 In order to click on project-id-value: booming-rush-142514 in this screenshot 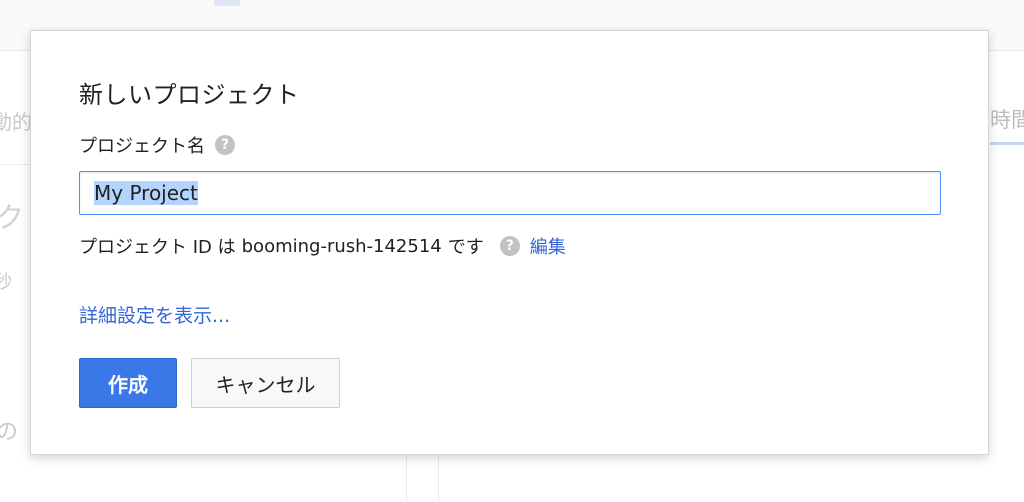, I will do `click(341, 246)`.